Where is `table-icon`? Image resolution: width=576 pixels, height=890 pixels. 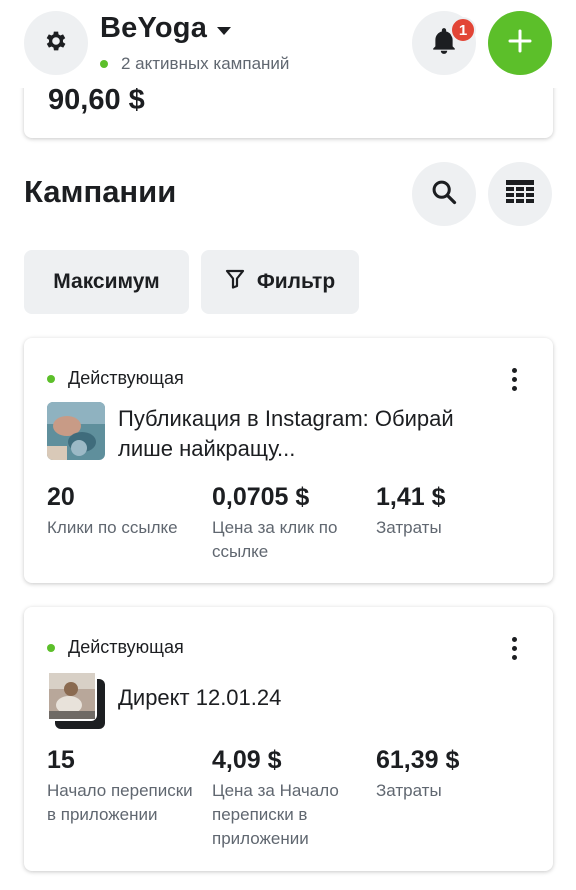
table-icon is located at coordinates (520, 194).